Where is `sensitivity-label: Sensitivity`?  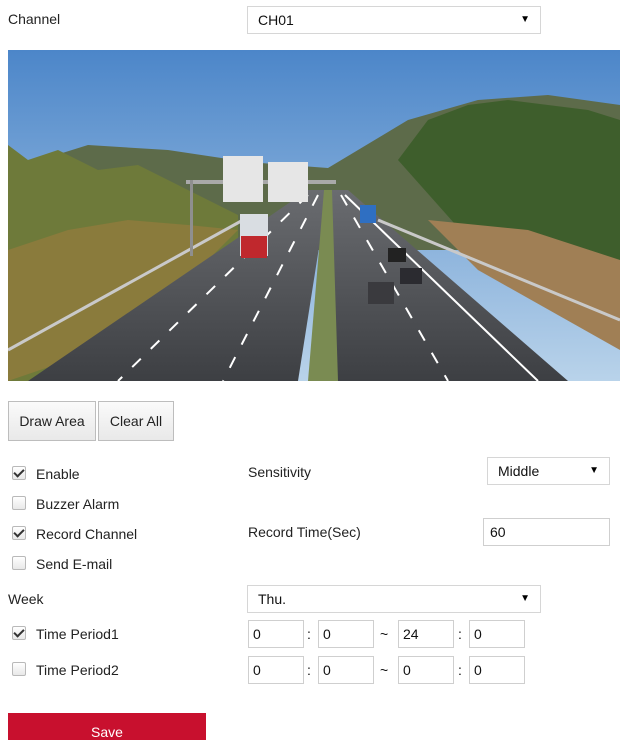
sensitivity-label: Sensitivity is located at coordinates (280, 472).